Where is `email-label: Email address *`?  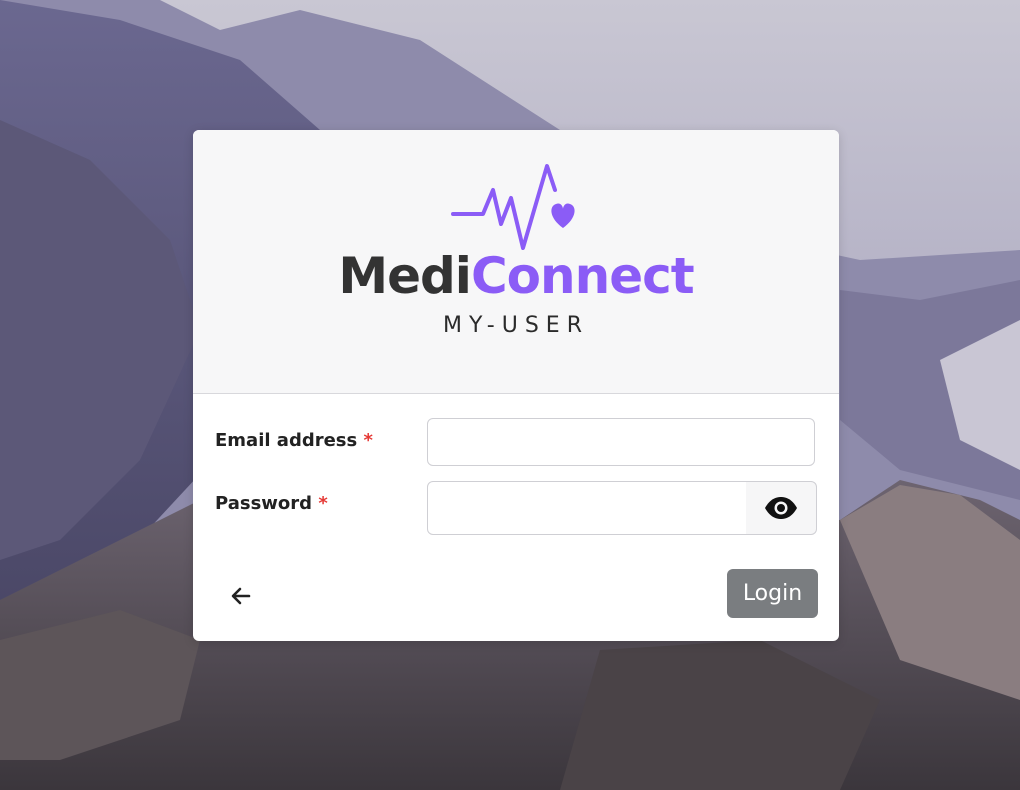
email-label: Email address * is located at coordinates (294, 440).